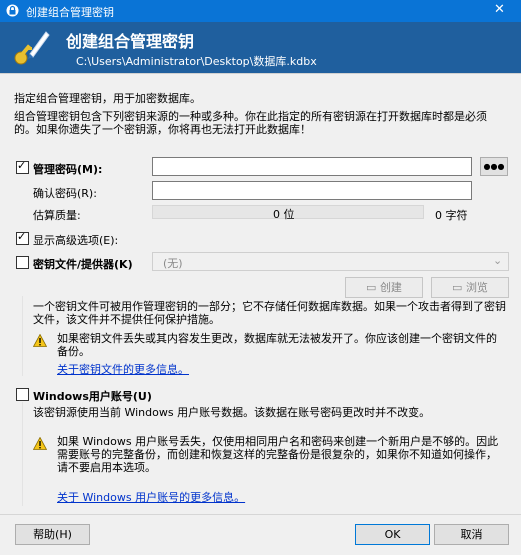  Describe the element at coordinates (390, 287) in the screenshot. I see `create-key-file-label: 创建` at that location.